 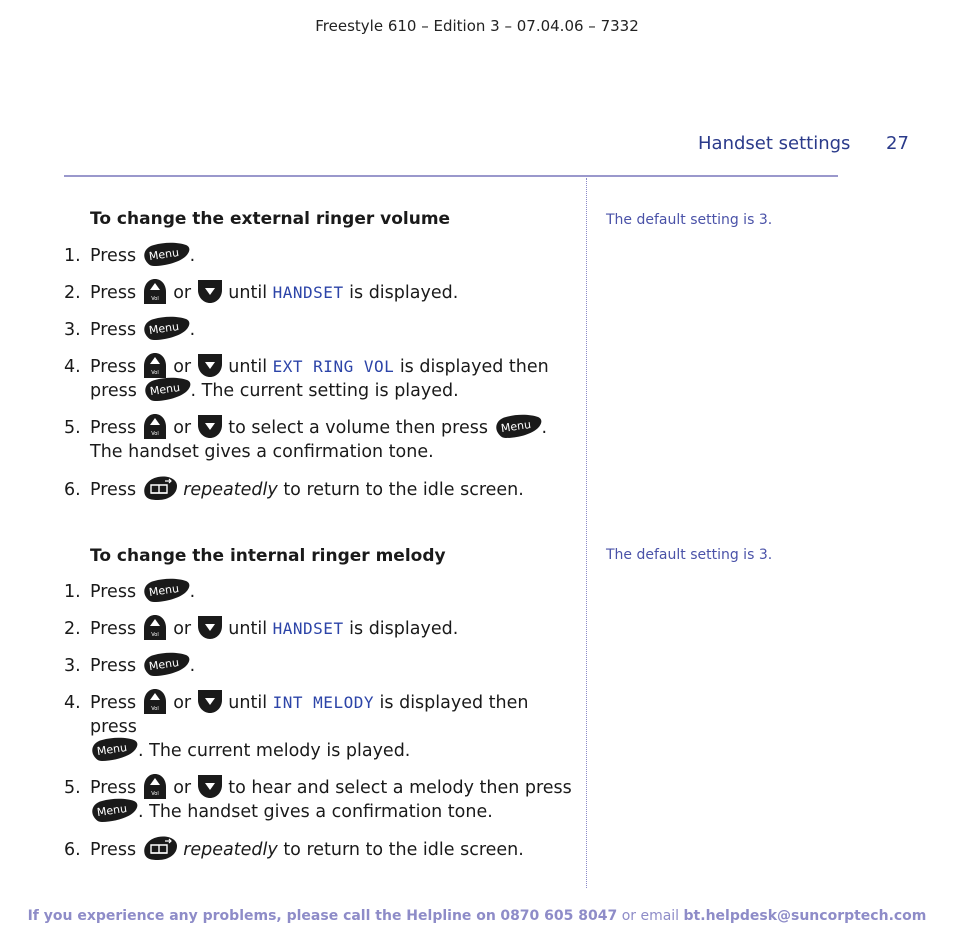 I want to click on footer-middle: or email, so click(x=650, y=916).